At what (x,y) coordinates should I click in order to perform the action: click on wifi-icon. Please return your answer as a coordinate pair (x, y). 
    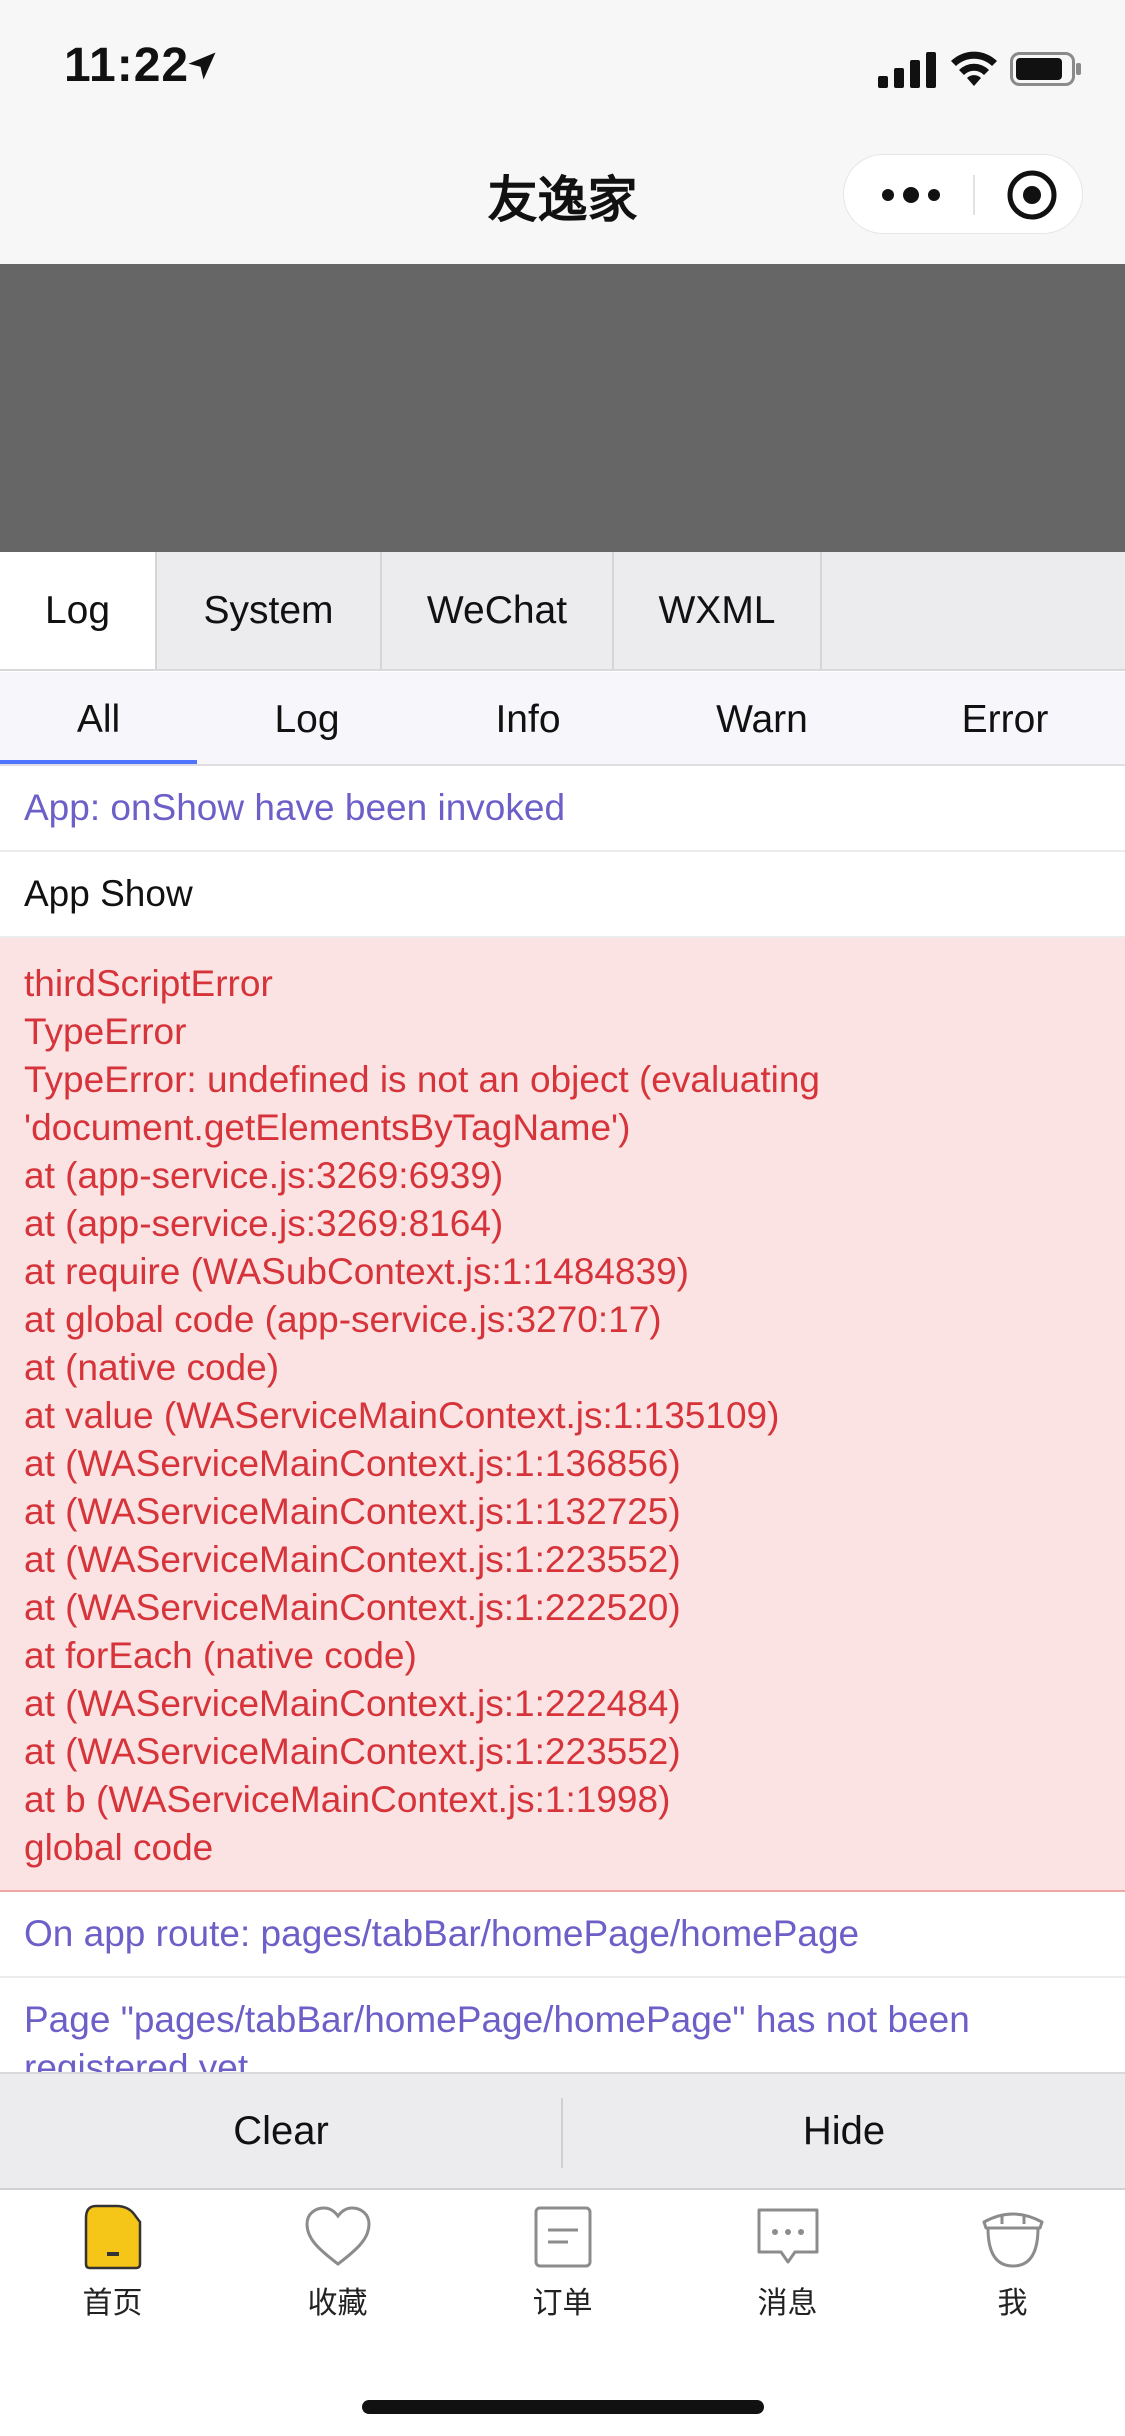
    Looking at the image, I should click on (974, 68).